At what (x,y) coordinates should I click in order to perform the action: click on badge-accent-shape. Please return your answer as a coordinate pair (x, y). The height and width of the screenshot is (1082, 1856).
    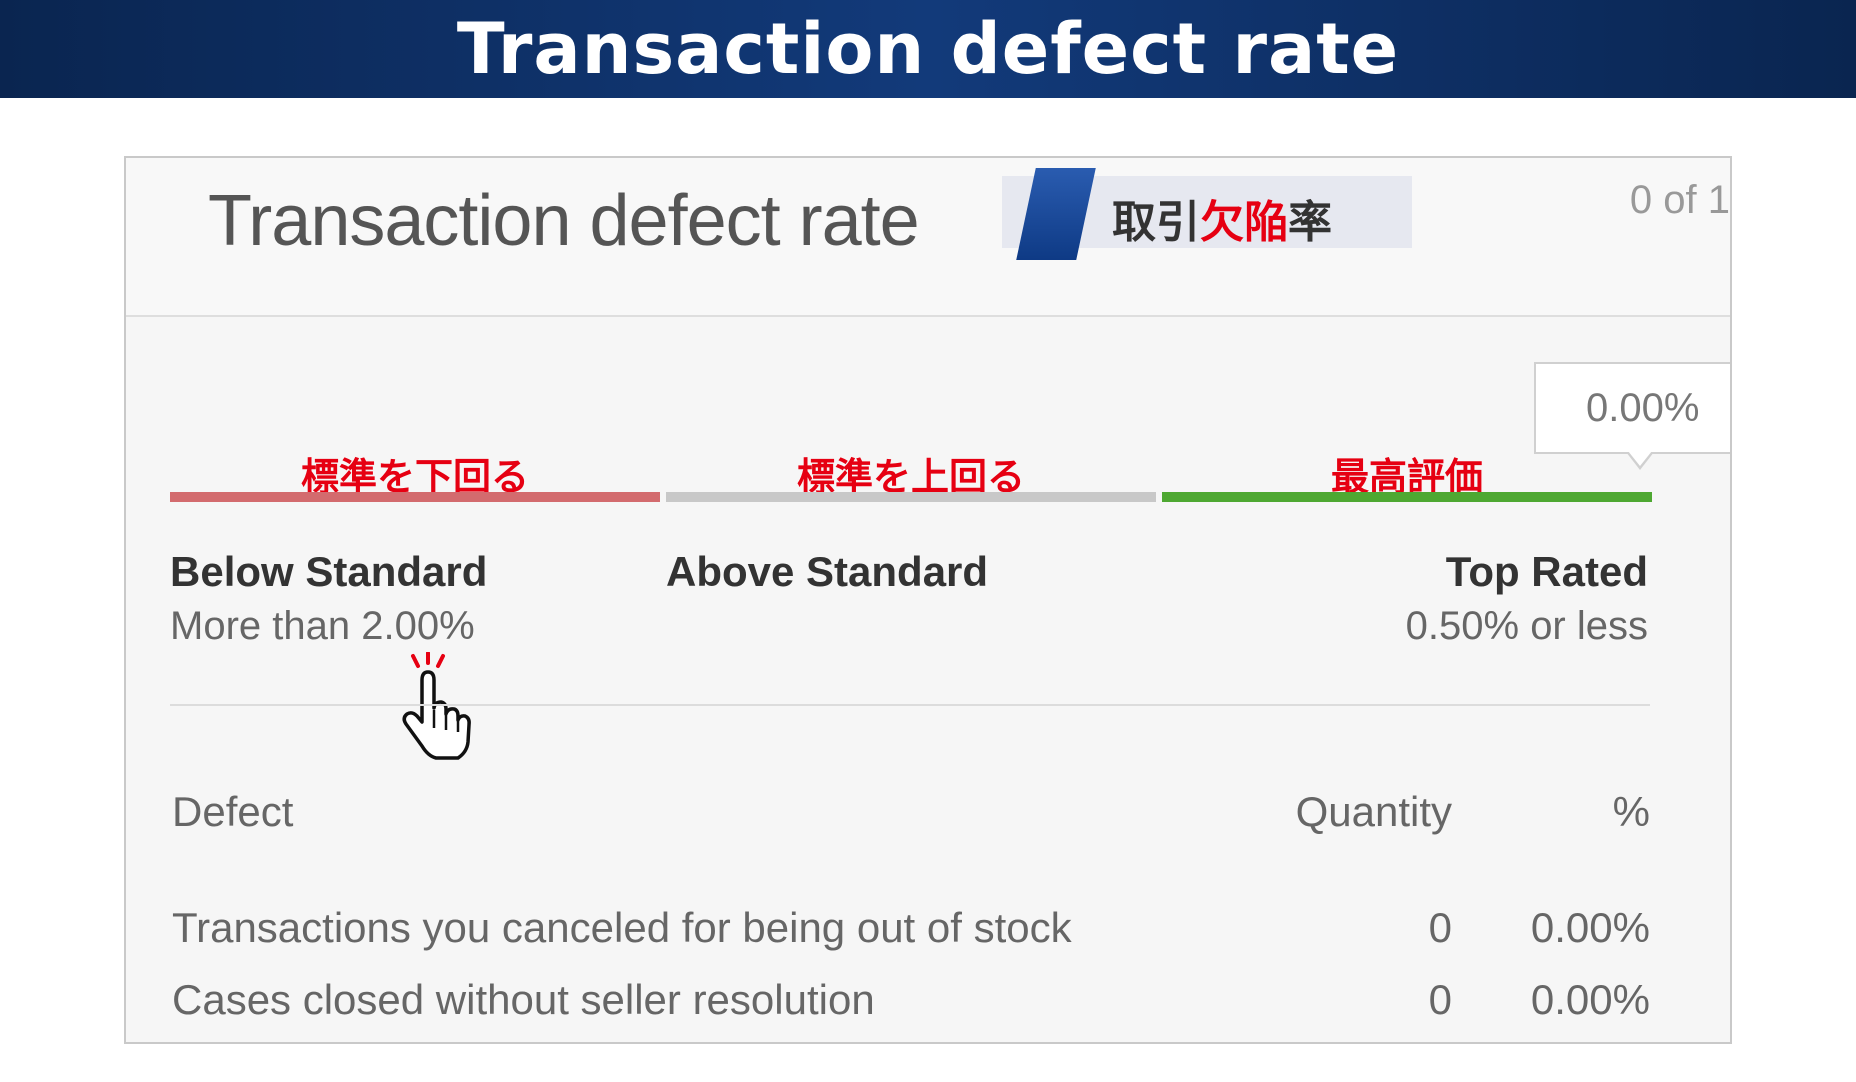
    Looking at the image, I should click on (1056, 214).